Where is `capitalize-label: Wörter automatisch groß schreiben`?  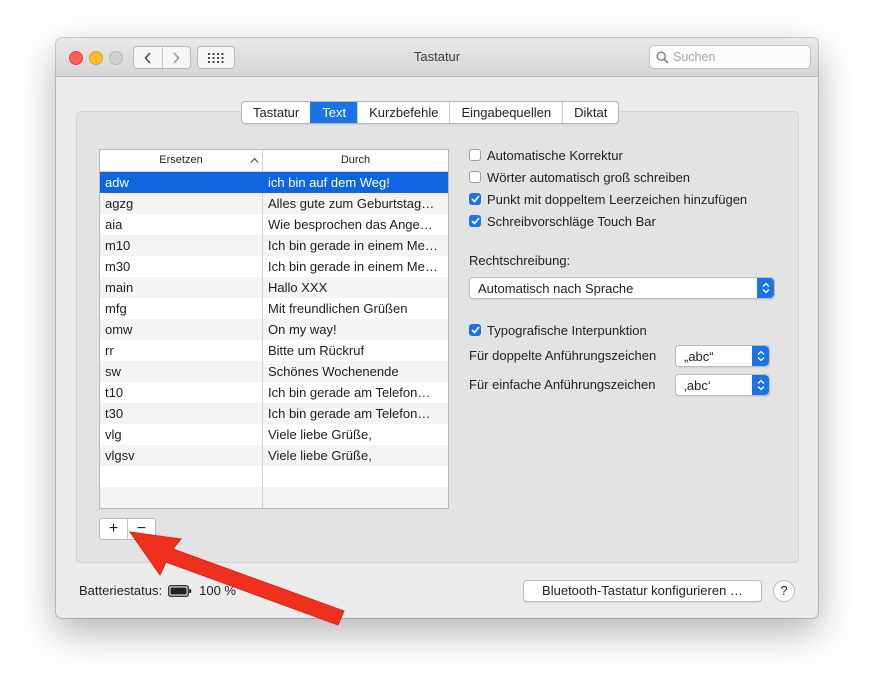 capitalize-label: Wörter automatisch groß schreiben is located at coordinates (589, 177).